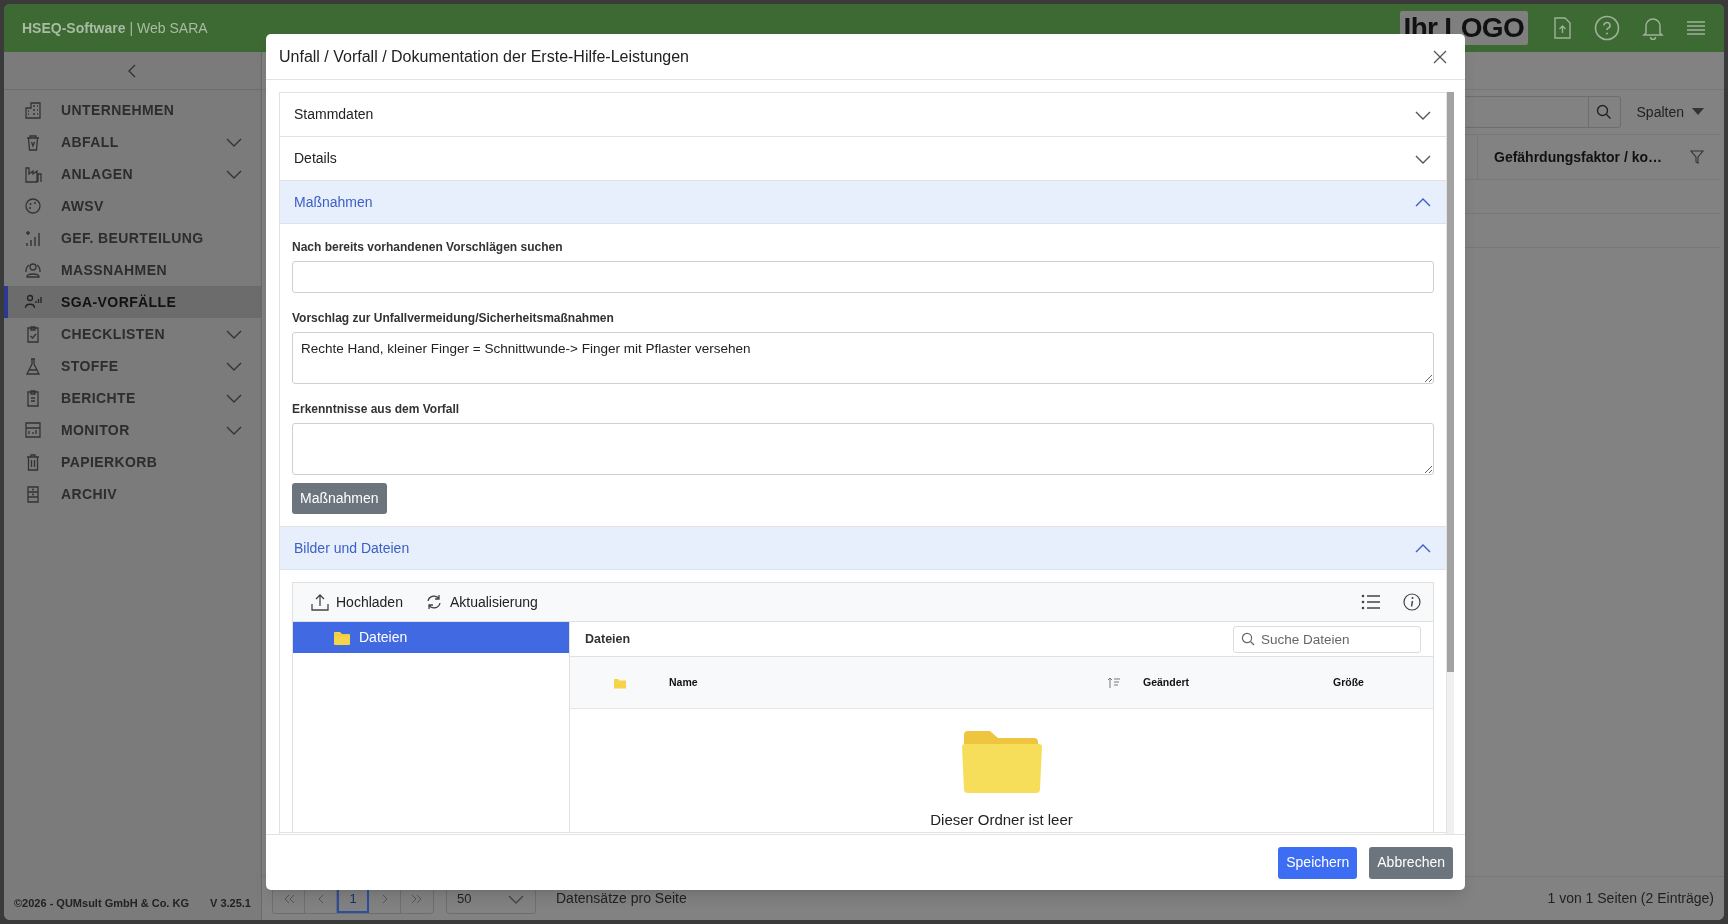 This screenshot has height=924, width=1728. What do you see at coordinates (33, 334) in the screenshot?
I see `clipboard-check-icon` at bounding box center [33, 334].